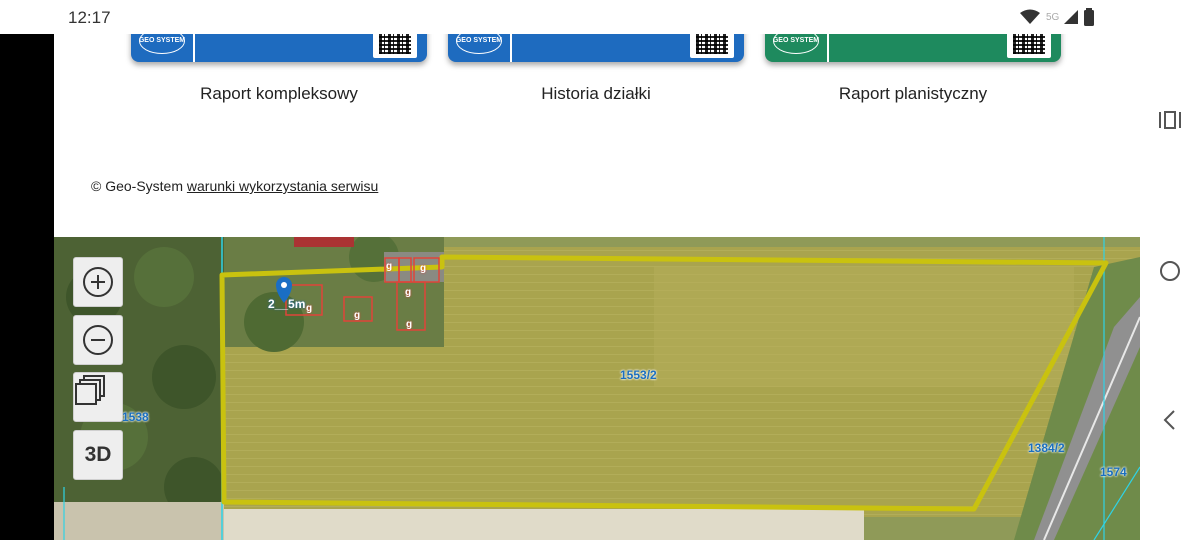 Image resolution: width=1200 pixels, height=540 pixels. I want to click on 3d-view-button: 3D, so click(98, 455).